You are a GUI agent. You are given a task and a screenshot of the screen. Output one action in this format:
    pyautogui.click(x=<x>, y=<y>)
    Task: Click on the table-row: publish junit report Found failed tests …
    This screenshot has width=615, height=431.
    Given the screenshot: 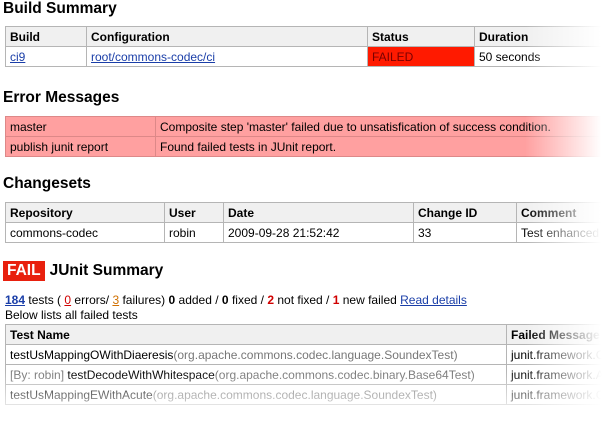 What is the action you would take?
    pyautogui.click(x=310, y=146)
    